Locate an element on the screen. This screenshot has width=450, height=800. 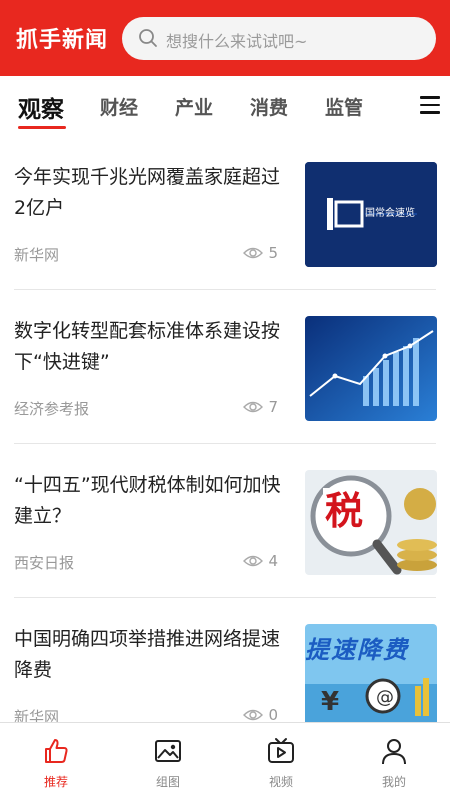
national-info-logo-image: 国常会速览 is located at coordinates (371, 214).